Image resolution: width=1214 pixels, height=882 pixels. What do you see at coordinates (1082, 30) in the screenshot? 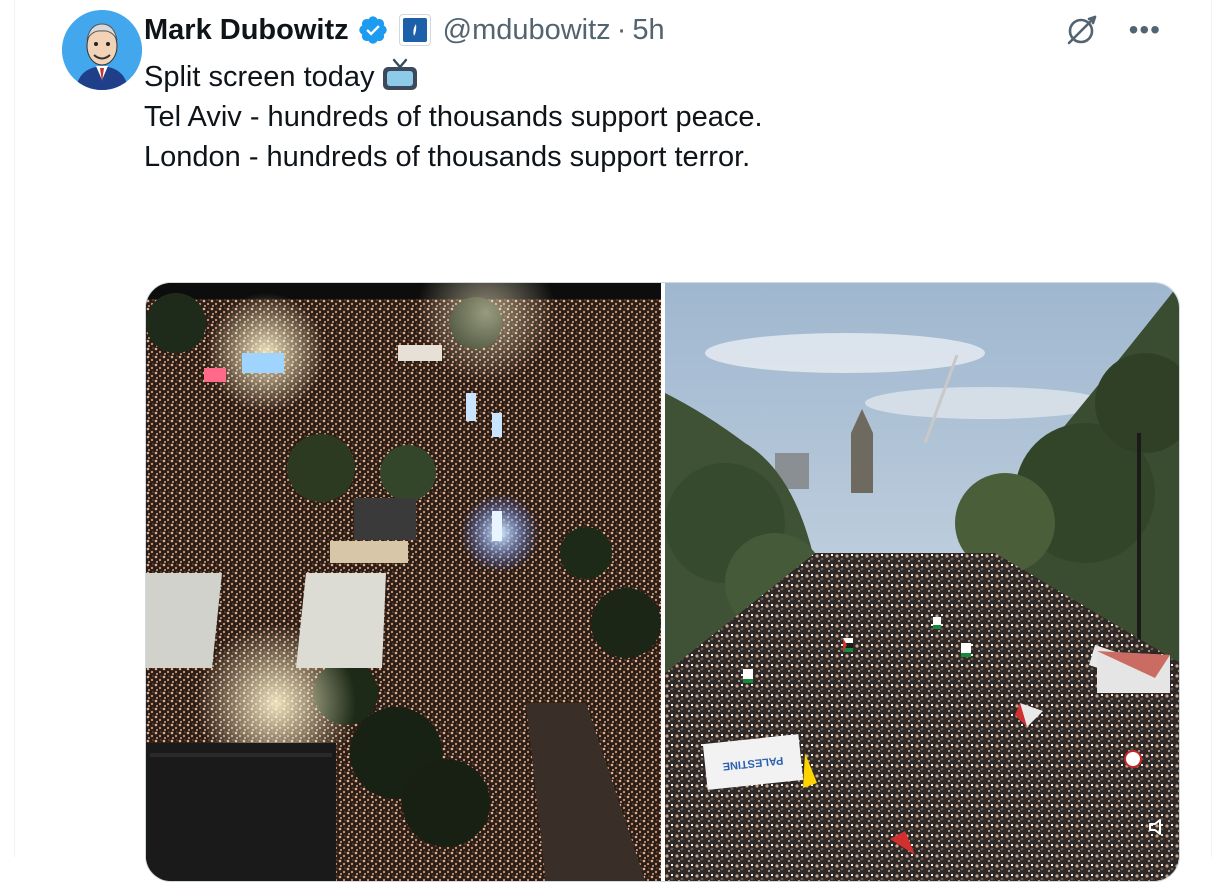
I see `grok-icon` at bounding box center [1082, 30].